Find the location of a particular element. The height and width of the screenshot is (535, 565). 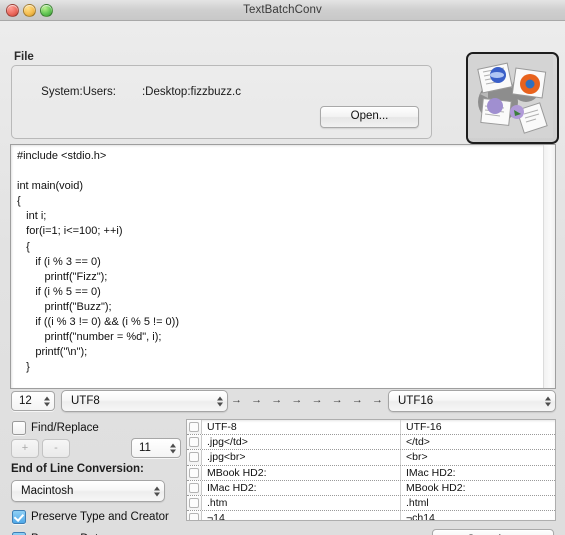

find-replace-label: Find/Replace is located at coordinates (65, 428).